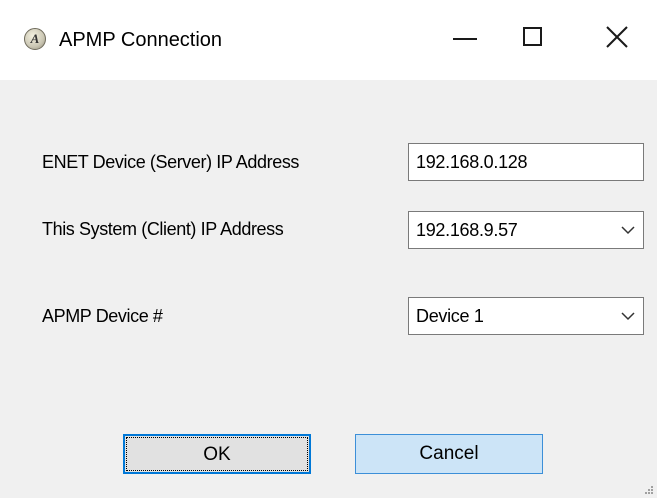 This screenshot has width=657, height=498. What do you see at coordinates (526, 162) in the screenshot?
I see `server-ip-input: 192.168.0.128` at bounding box center [526, 162].